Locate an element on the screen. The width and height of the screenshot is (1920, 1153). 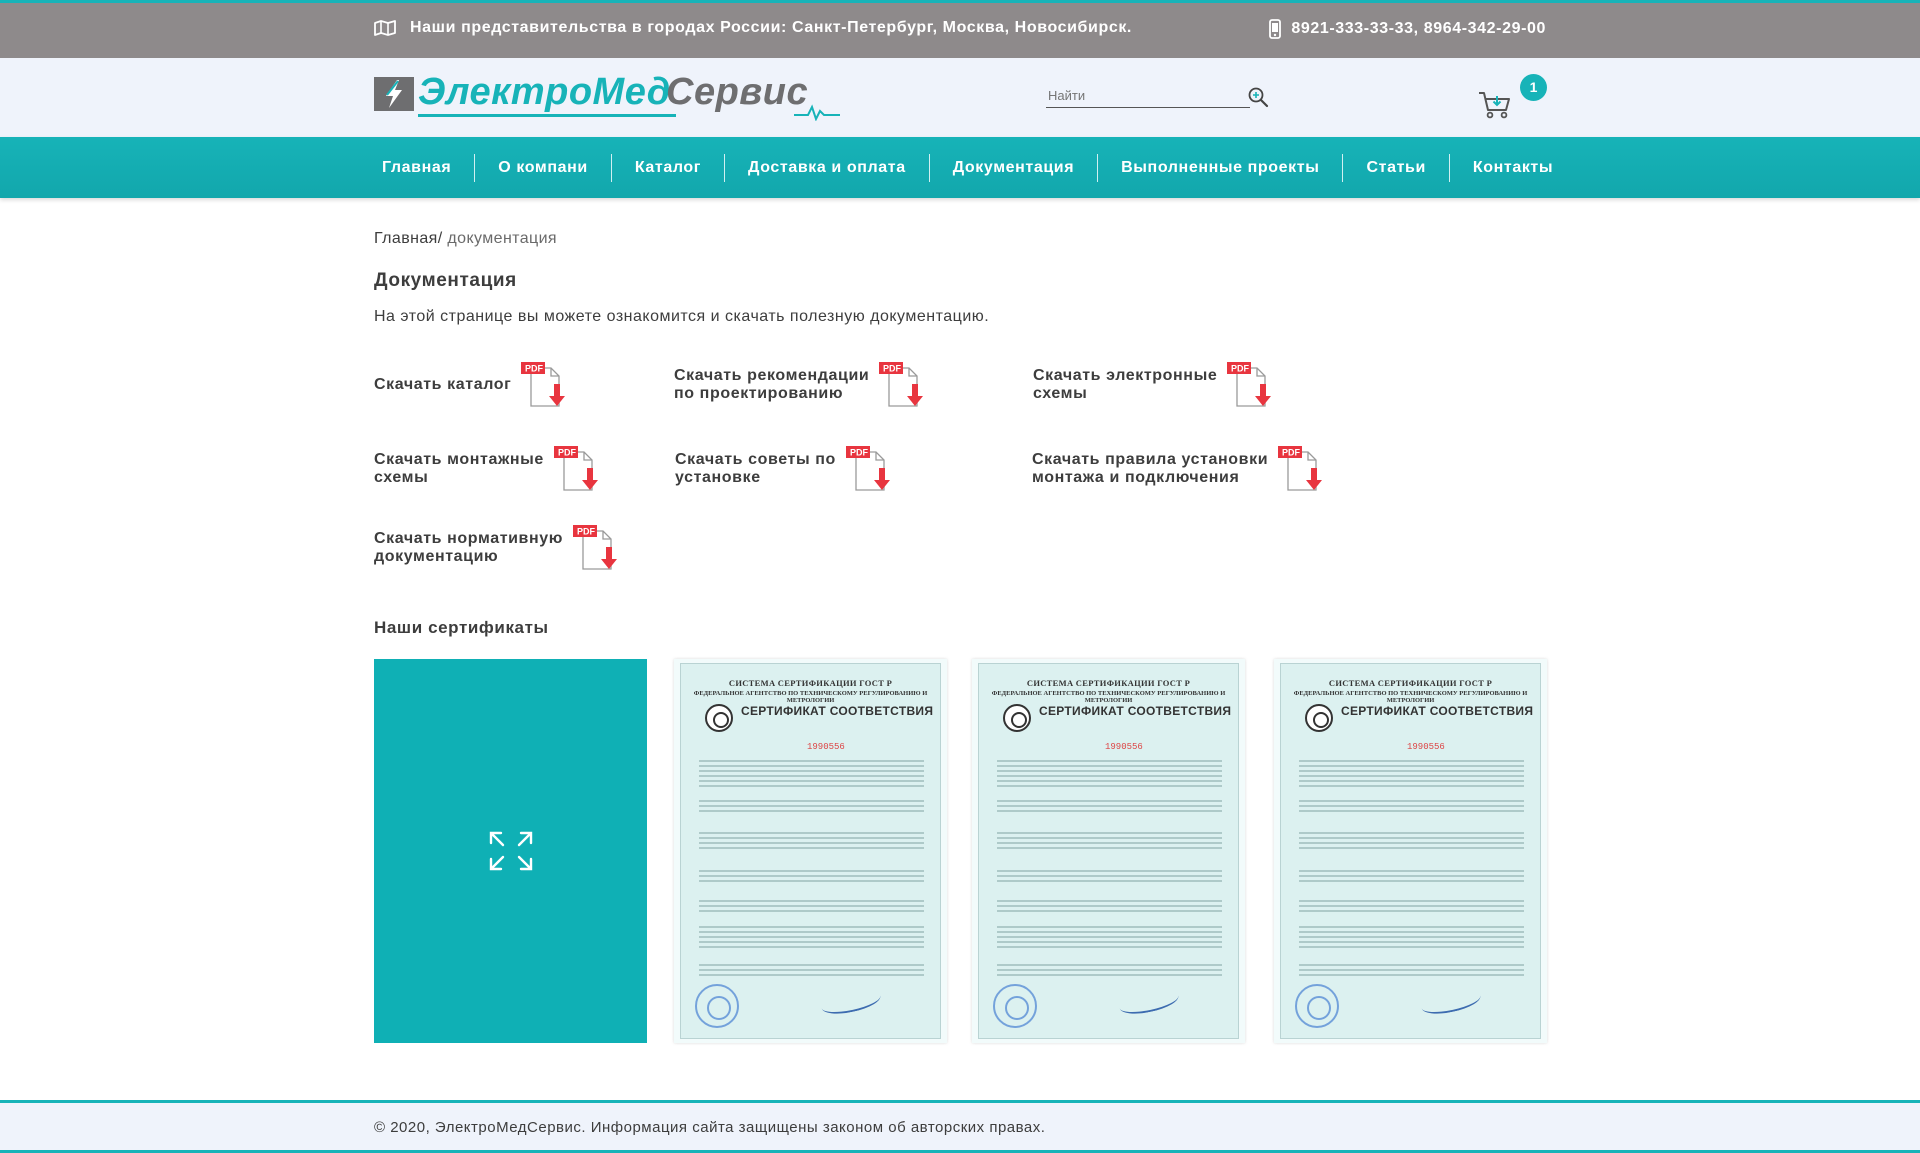
phone-icon is located at coordinates (1275, 29).